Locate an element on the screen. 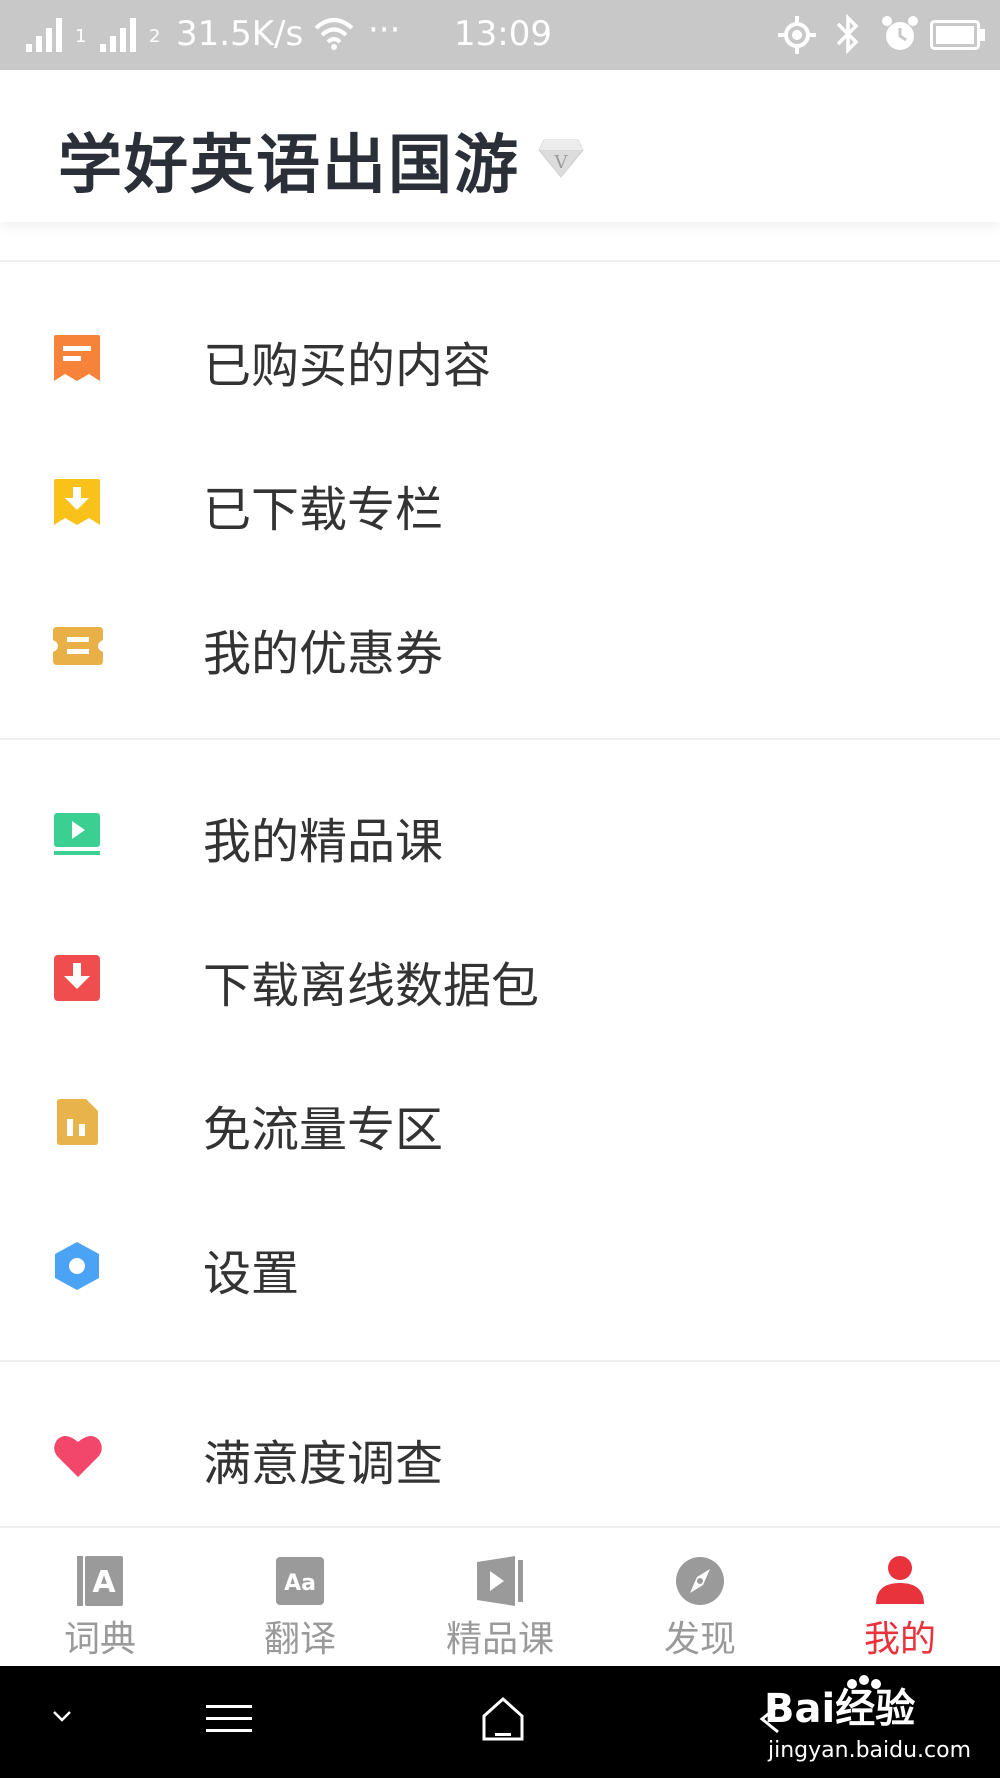 The width and height of the screenshot is (1000, 1778). page-header: 学好英语出国游 V is located at coordinates (500, 146).